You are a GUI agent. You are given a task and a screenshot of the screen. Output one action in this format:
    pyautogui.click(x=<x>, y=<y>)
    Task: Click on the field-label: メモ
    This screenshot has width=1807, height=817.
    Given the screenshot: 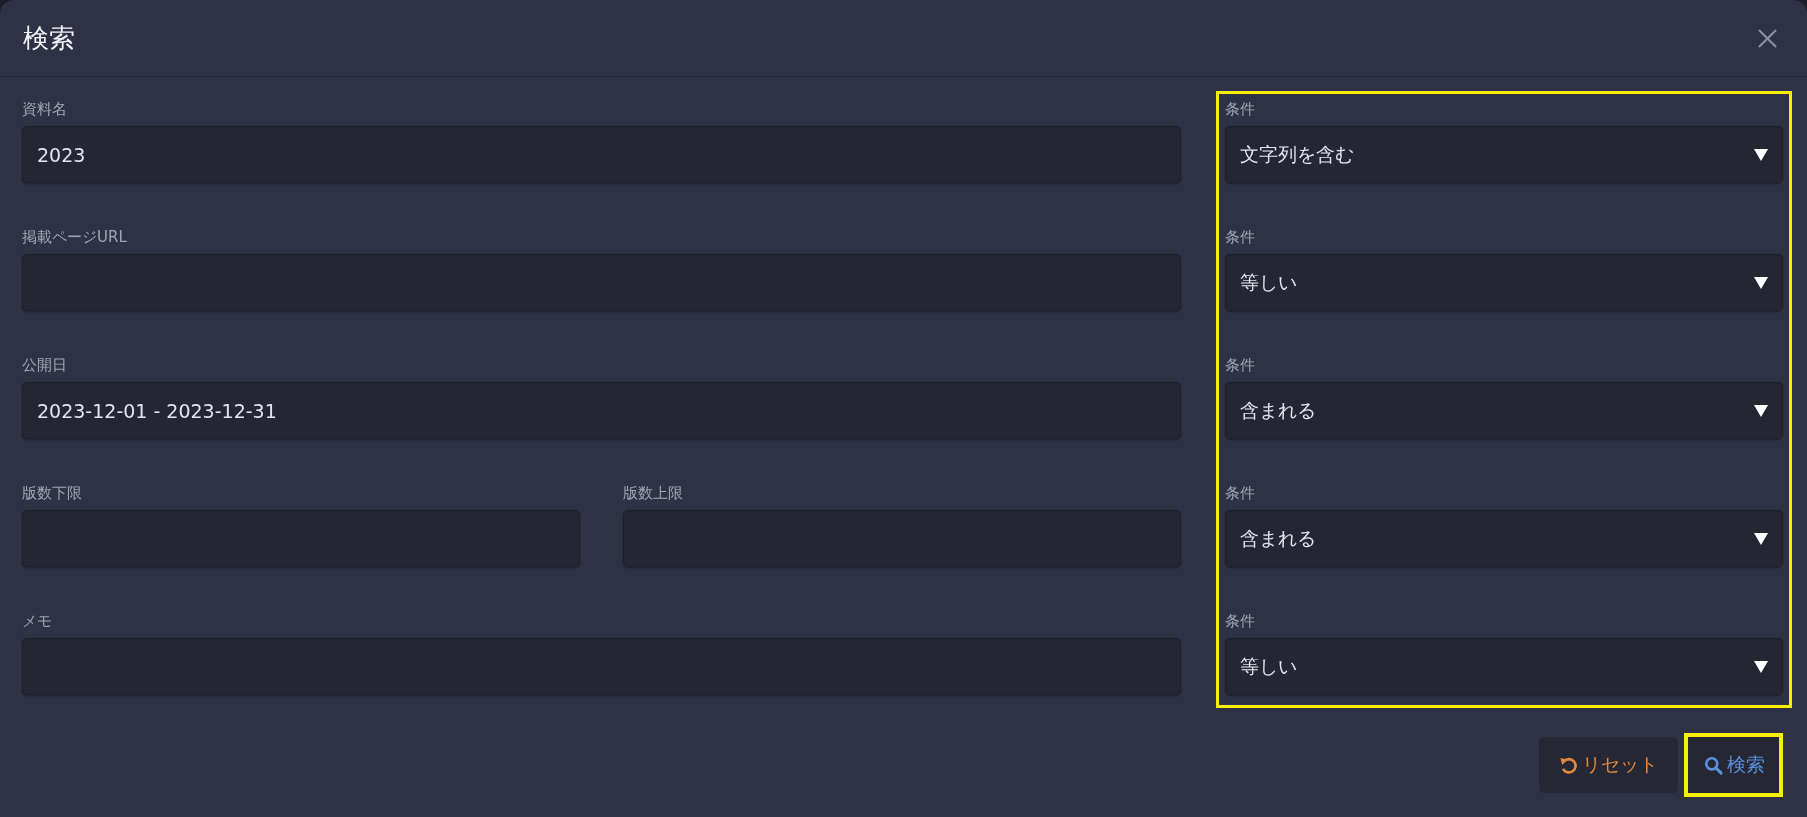 What is the action you would take?
    pyautogui.click(x=37, y=621)
    